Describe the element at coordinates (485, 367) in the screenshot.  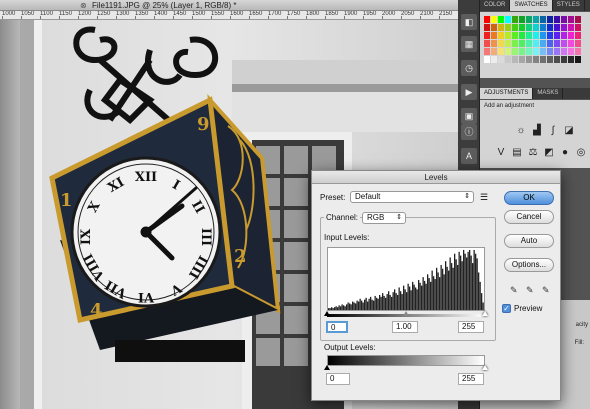
I see `output-white-slider` at that location.